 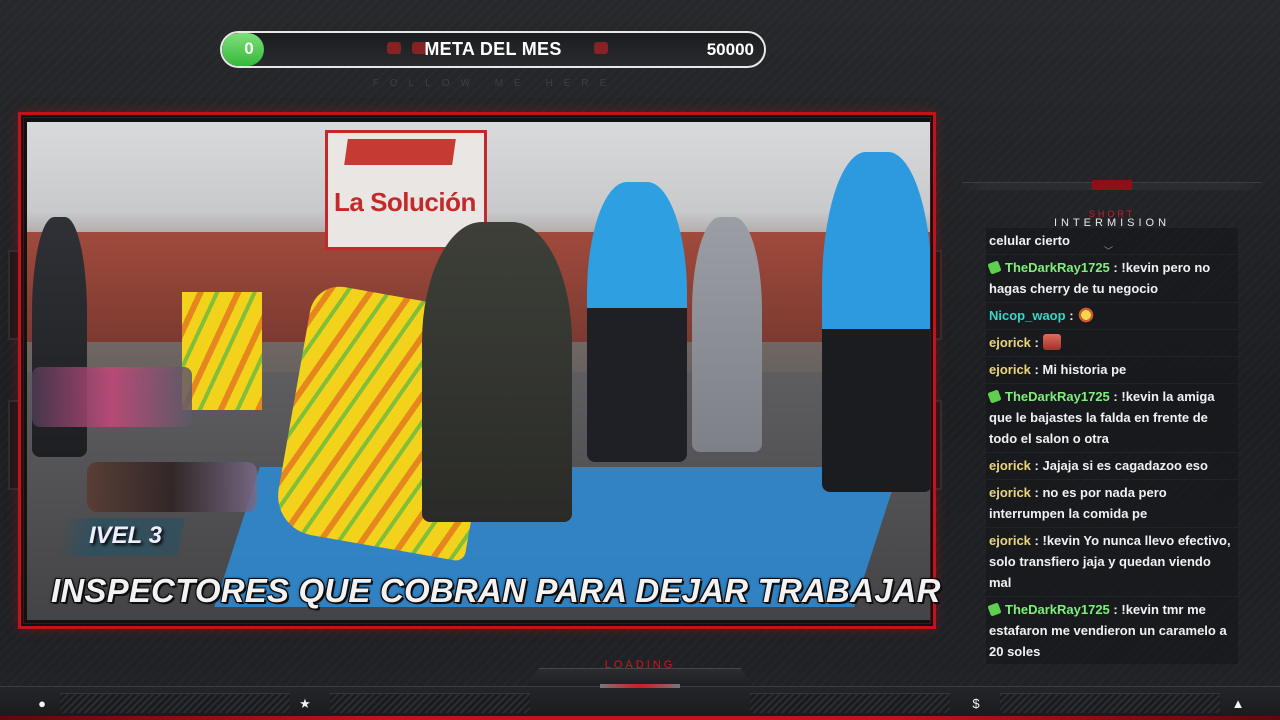 I want to click on flame-icon: ▲, so click(x=1238, y=703).